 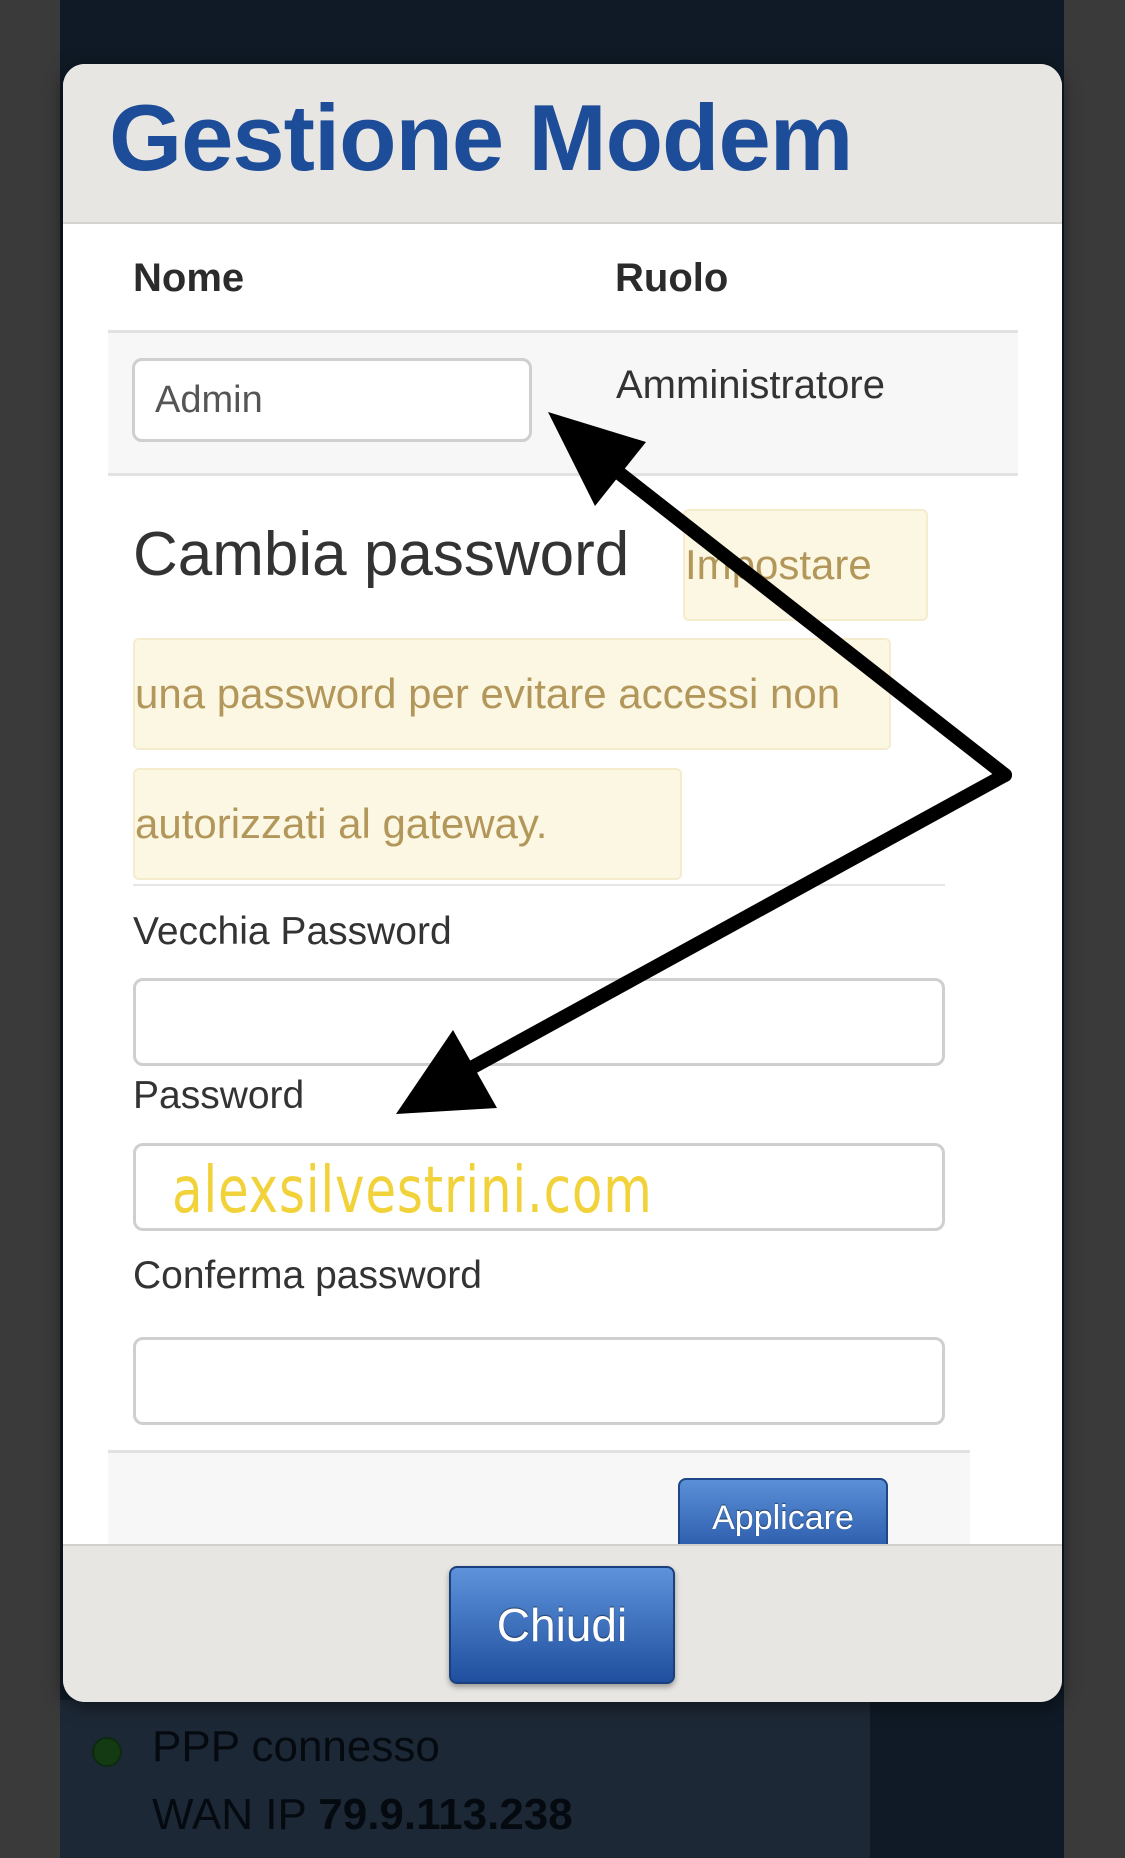 What do you see at coordinates (412, 1191) in the screenshot?
I see `watermark-text: alexsilvestrini.com` at bounding box center [412, 1191].